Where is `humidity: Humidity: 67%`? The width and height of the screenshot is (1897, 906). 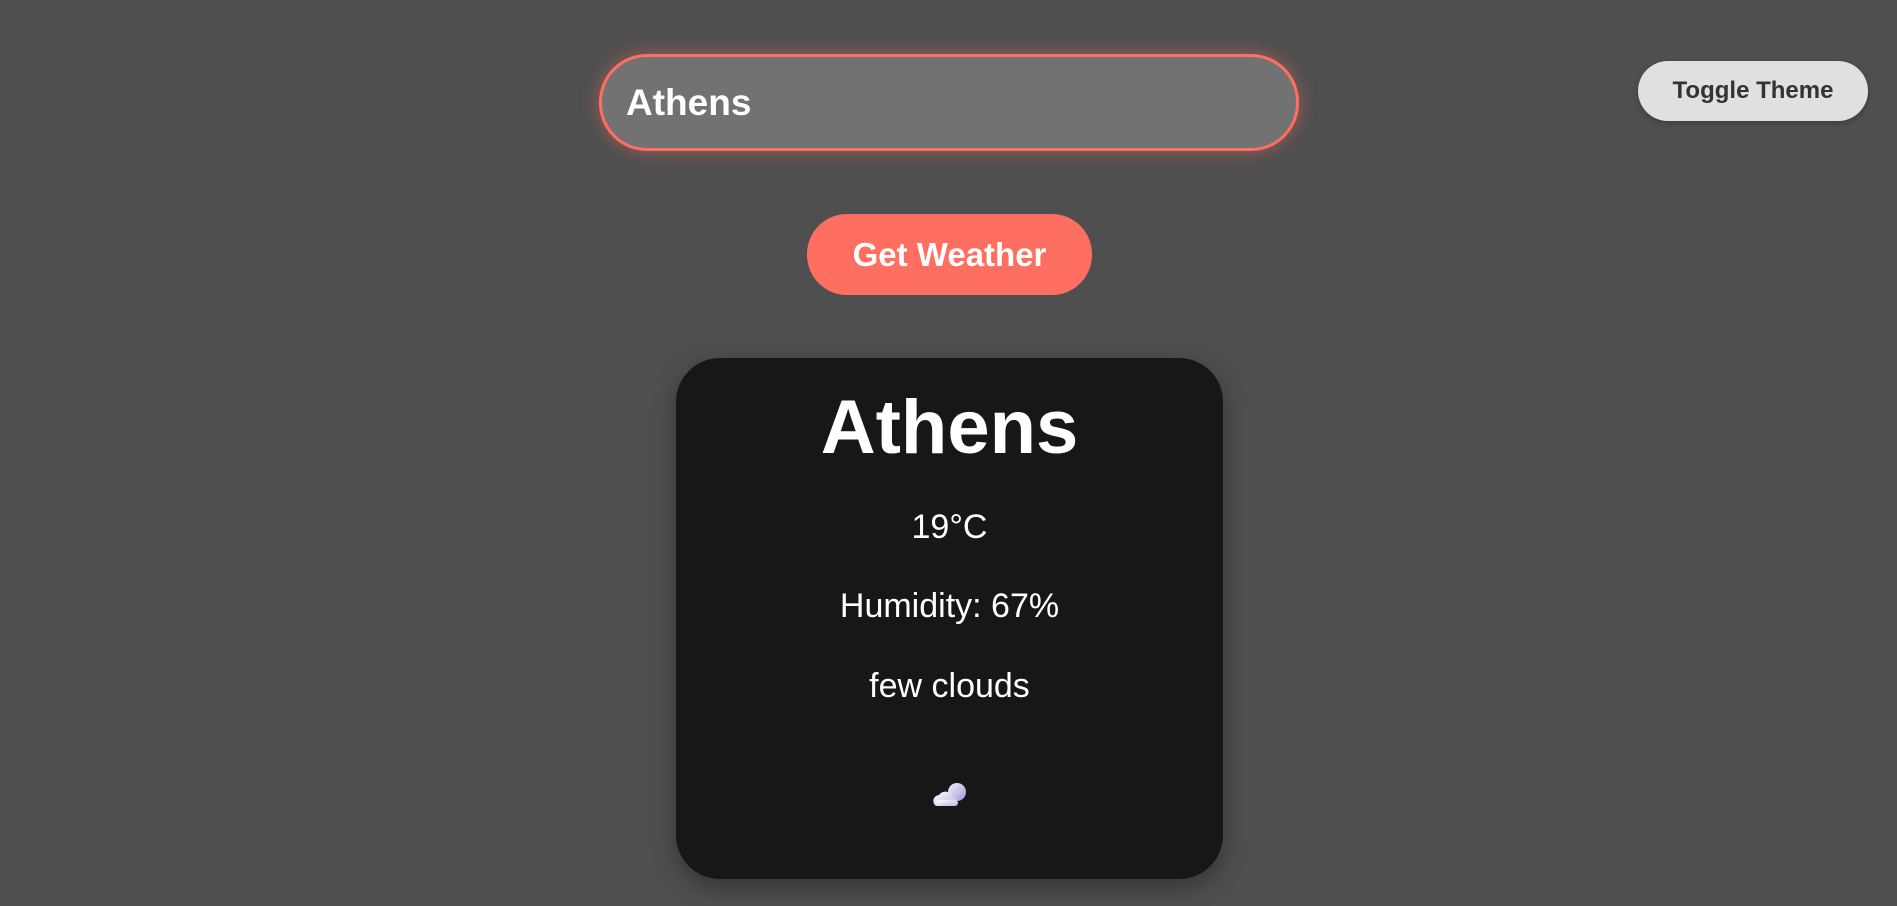
humidity: Humidity: 67% is located at coordinates (949, 606).